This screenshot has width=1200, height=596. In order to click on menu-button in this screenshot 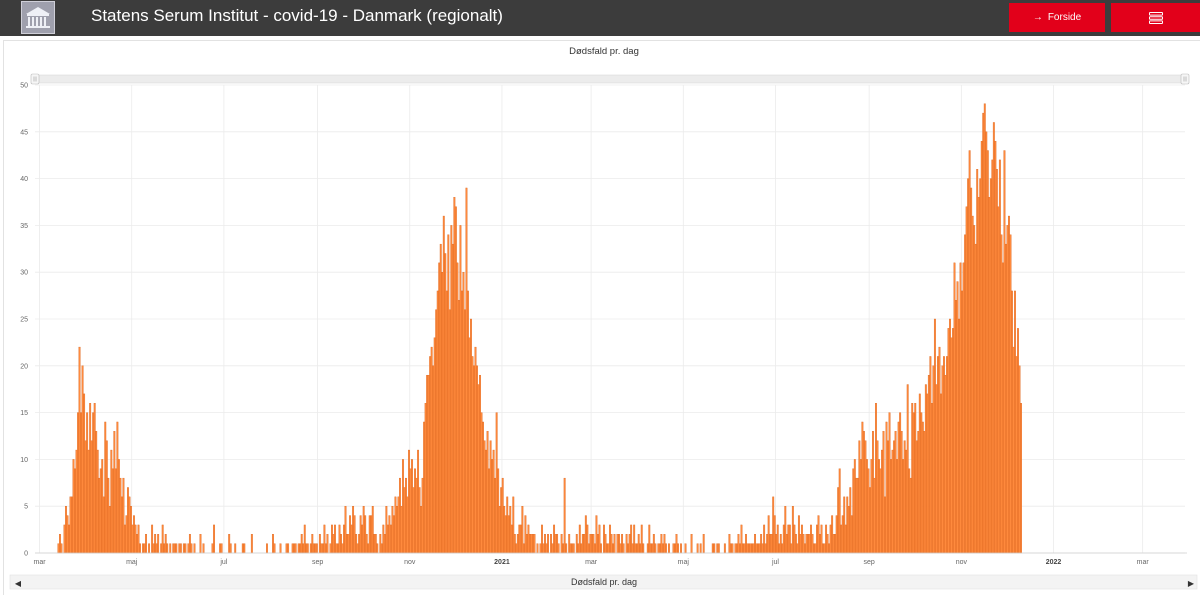, I will do `click(1155, 17)`.